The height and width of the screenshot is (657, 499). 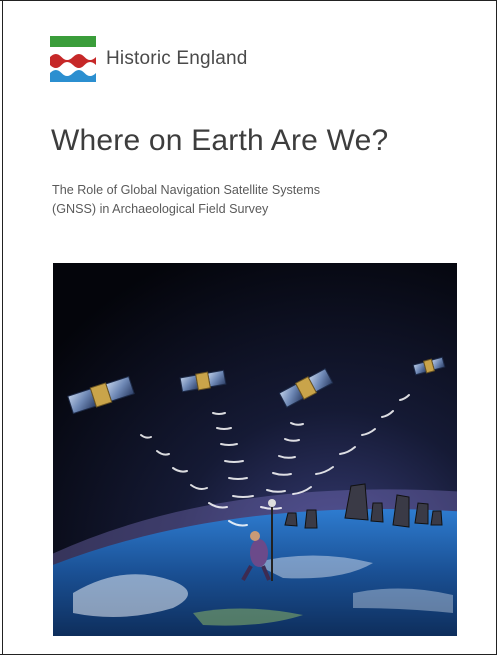 What do you see at coordinates (177, 58) in the screenshot?
I see `organization-name: Historic England` at bounding box center [177, 58].